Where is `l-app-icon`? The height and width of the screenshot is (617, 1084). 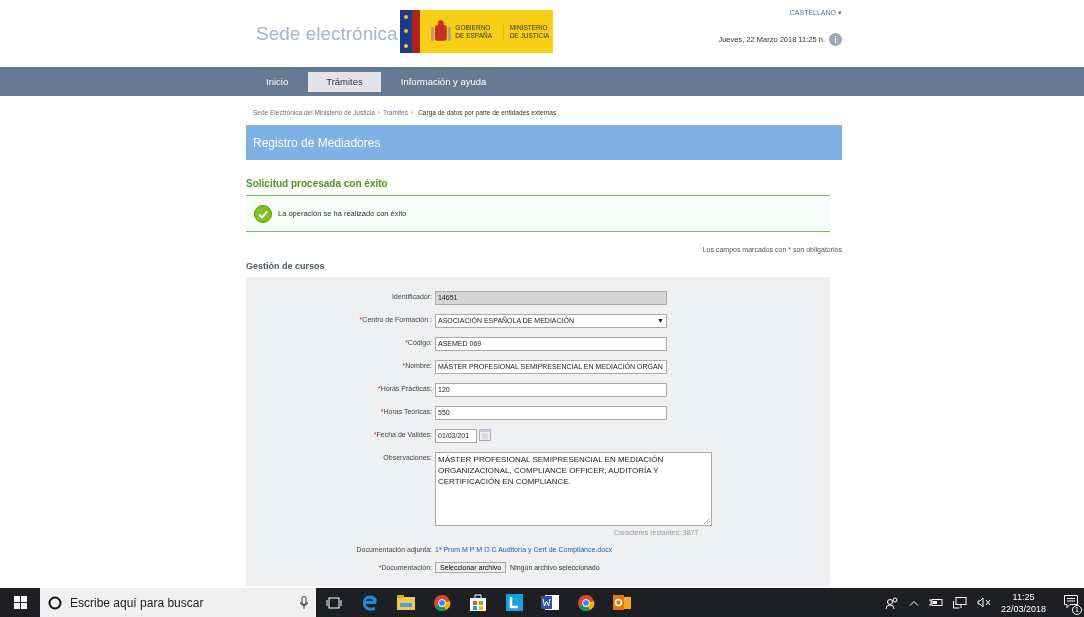
l-app-icon is located at coordinates (514, 602).